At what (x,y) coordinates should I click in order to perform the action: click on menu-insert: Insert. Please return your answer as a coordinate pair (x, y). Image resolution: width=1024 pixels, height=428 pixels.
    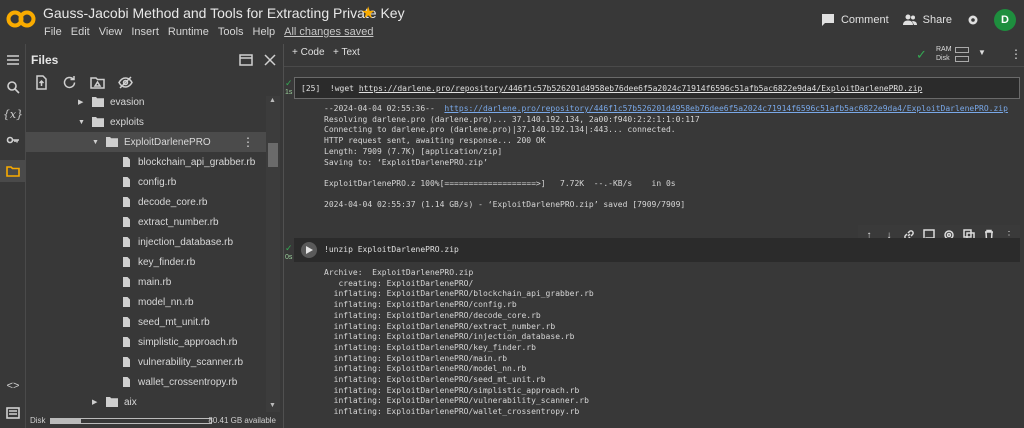
    Looking at the image, I should click on (145, 32).